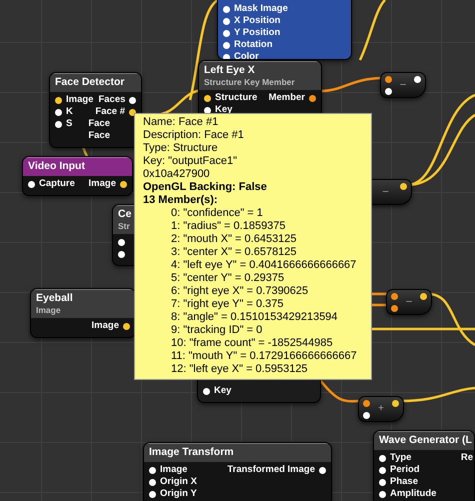 Image resolution: width=475 pixels, height=501 pixels. What do you see at coordinates (286, 98) in the screenshot?
I see `port-label: Member` at bounding box center [286, 98].